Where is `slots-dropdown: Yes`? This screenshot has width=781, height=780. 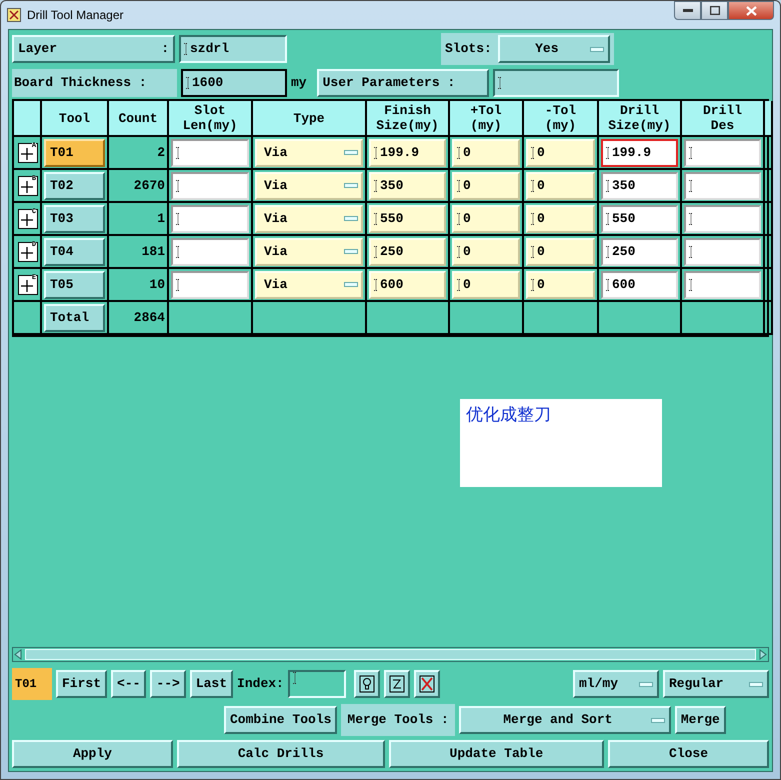
slots-dropdown: Yes is located at coordinates (554, 49).